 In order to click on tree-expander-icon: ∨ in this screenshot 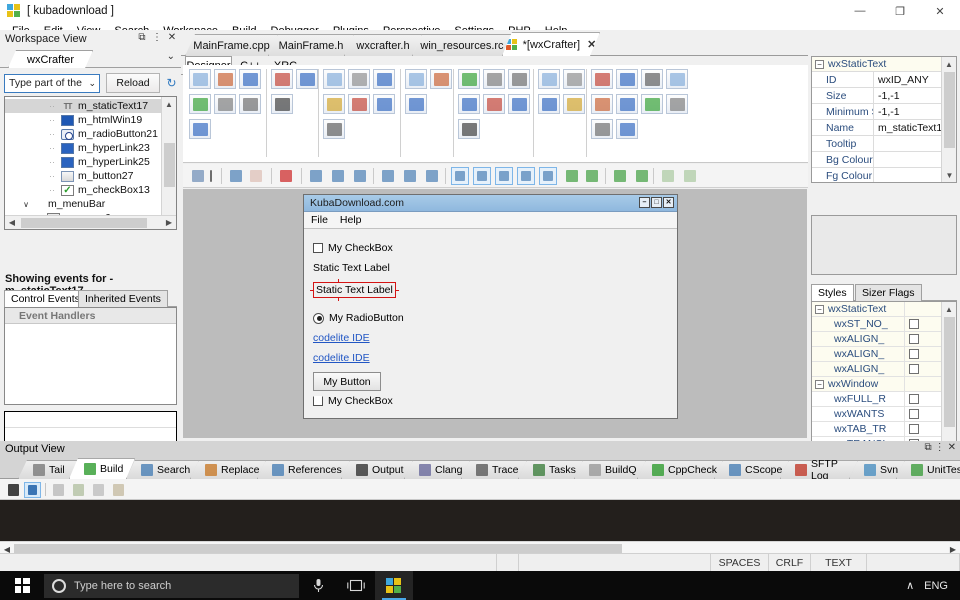, I will do `click(26, 204)`.